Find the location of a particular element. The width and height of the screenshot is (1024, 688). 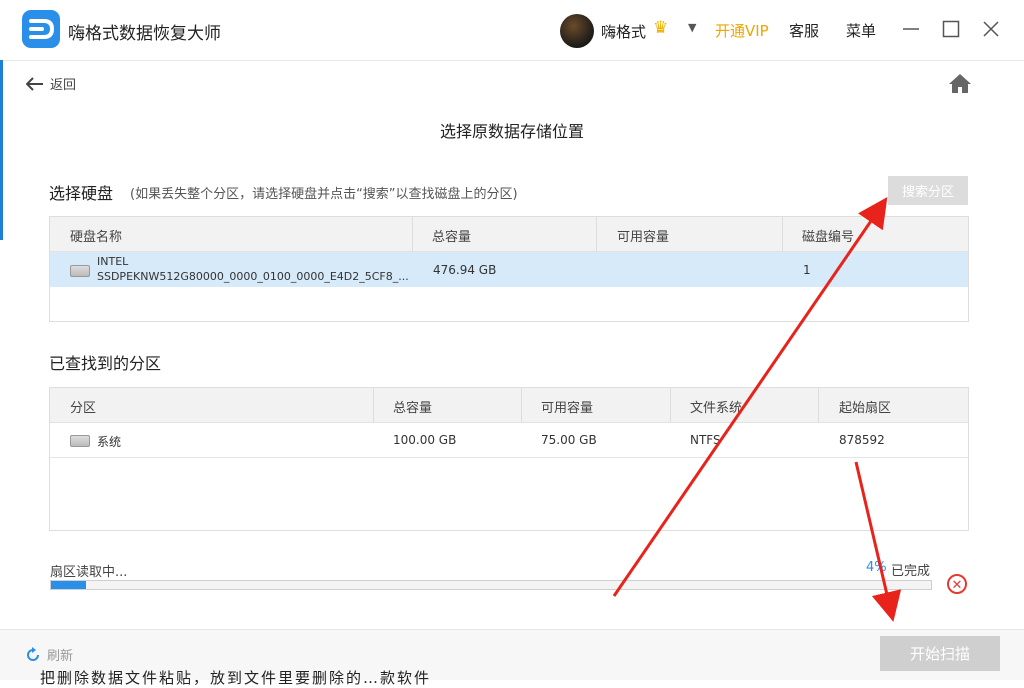

partition-start-sector: 878592 is located at coordinates (862, 440).